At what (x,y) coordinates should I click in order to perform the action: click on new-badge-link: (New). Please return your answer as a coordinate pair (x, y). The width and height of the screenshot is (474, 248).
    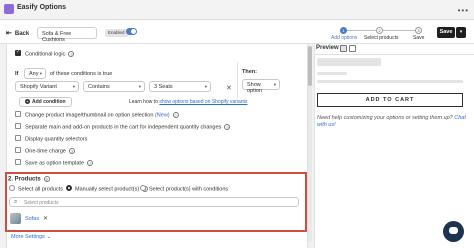
    Looking at the image, I should click on (162, 115).